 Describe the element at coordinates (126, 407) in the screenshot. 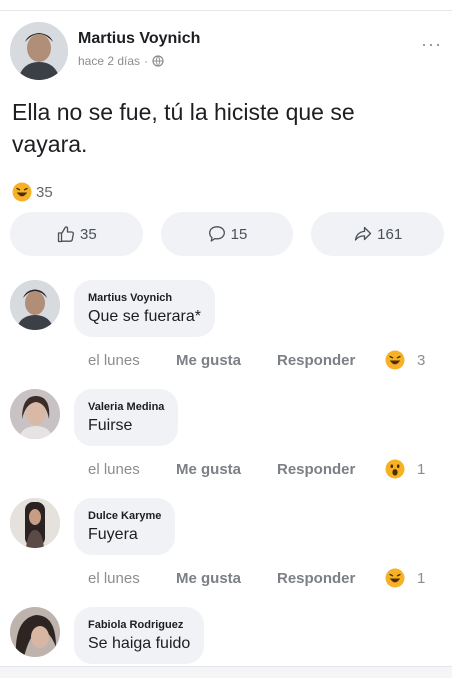

I see `comment-author: Valeria Medina` at that location.